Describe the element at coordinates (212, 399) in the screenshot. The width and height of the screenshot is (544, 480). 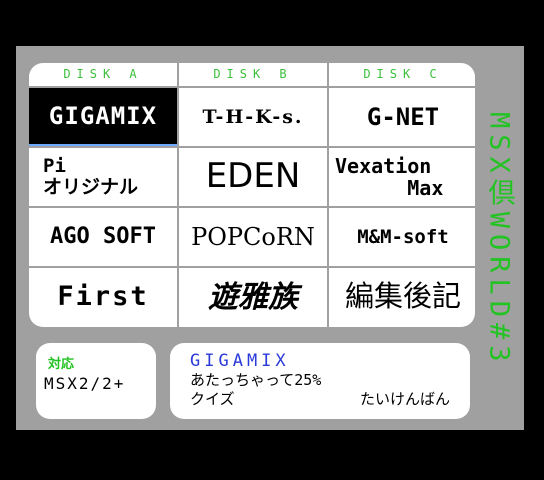
I see `detail-line-2-left: クイズ` at that location.